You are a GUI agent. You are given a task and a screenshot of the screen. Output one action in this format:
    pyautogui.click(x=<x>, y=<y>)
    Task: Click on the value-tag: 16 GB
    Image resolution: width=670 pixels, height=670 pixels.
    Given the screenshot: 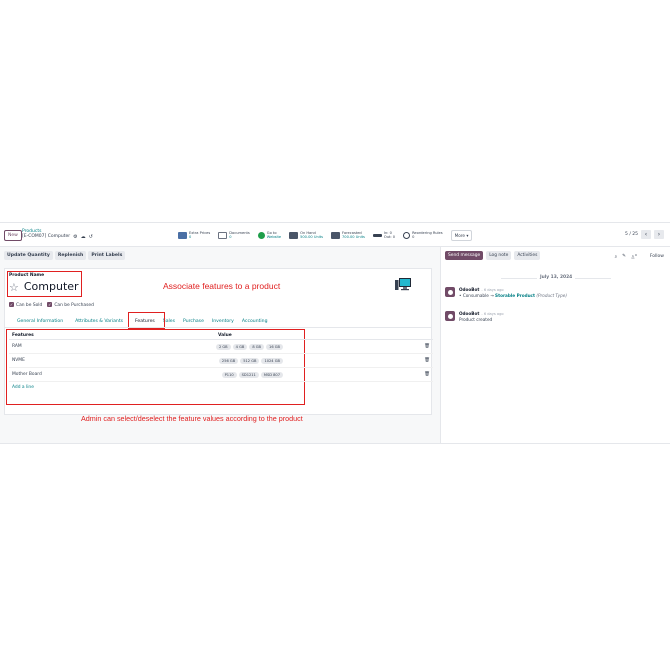 What is the action you would take?
    pyautogui.click(x=274, y=346)
    